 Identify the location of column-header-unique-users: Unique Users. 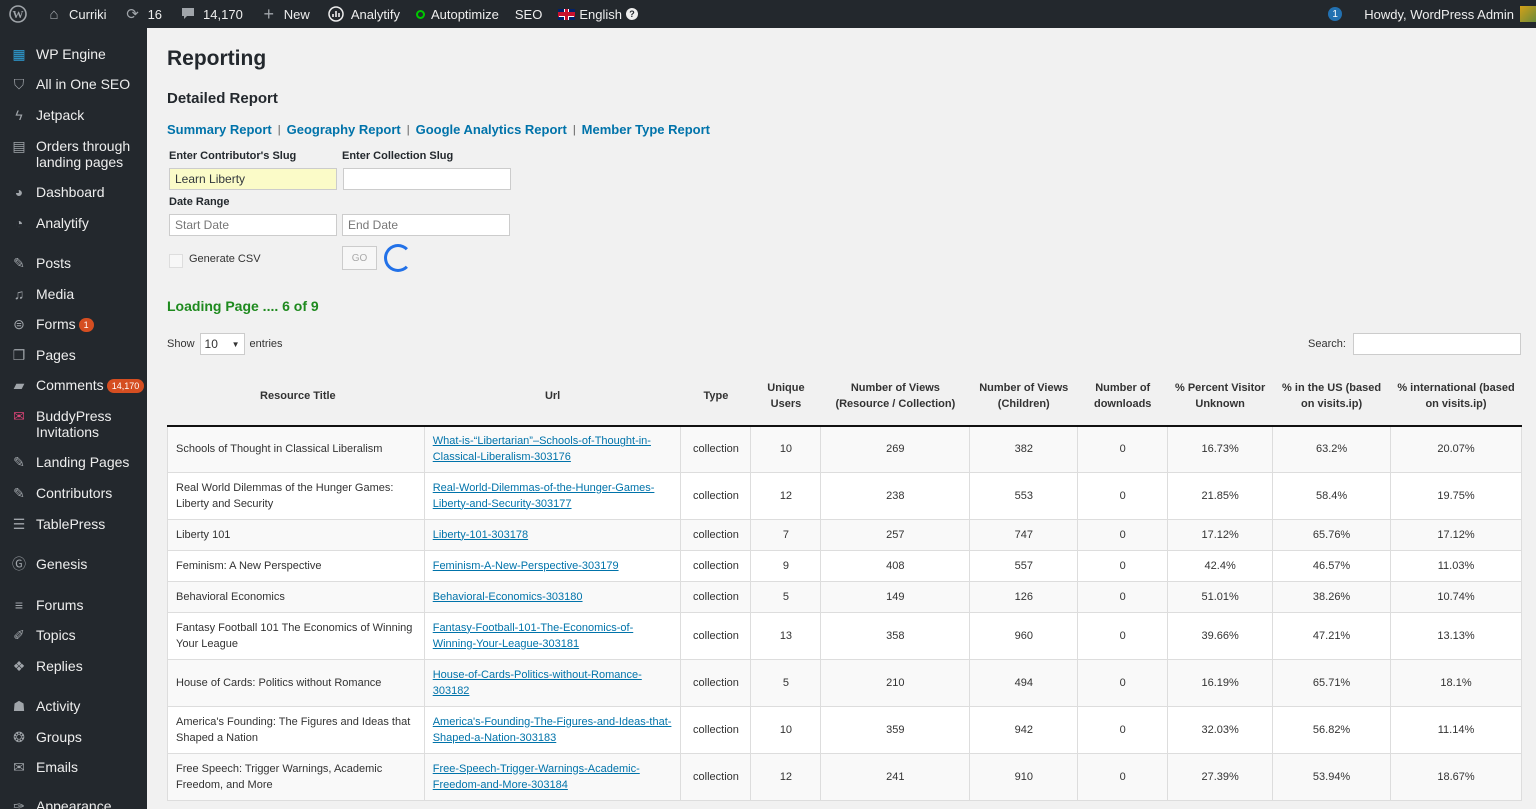
(785, 396).